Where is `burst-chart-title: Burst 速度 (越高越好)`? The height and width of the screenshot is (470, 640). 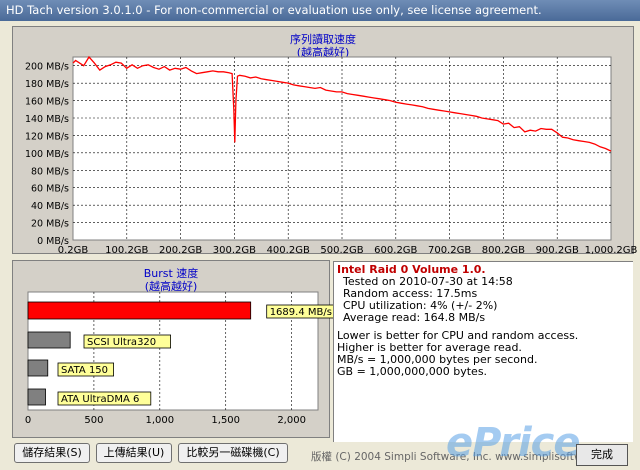 burst-chart-title: Burst 速度 (越高越好) is located at coordinates (171, 280).